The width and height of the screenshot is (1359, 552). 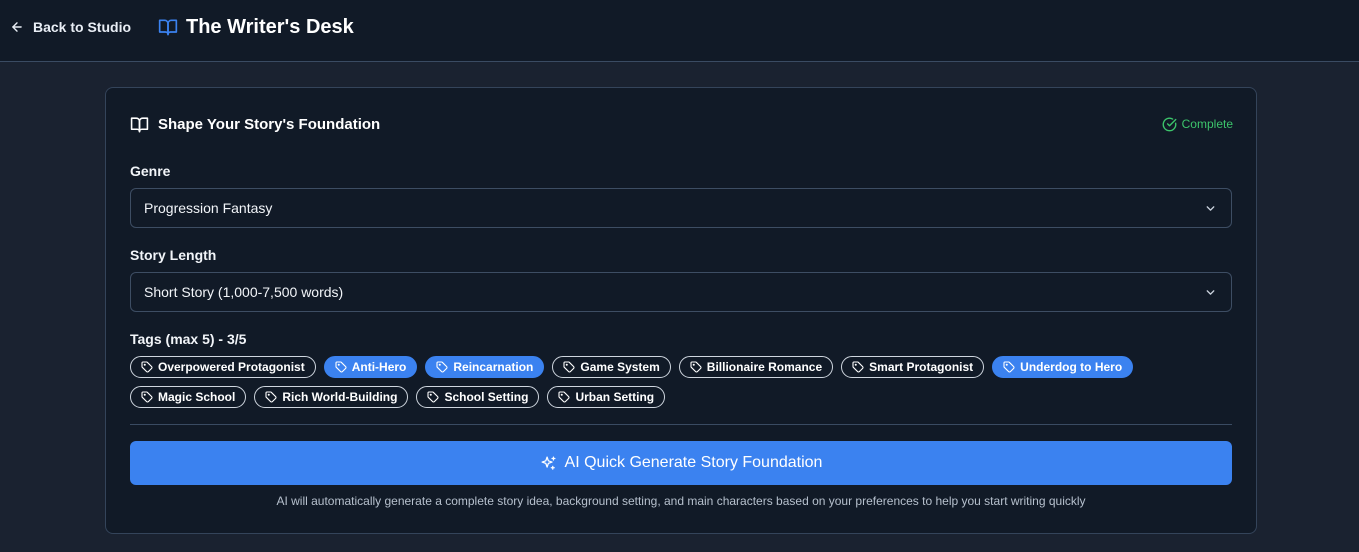 I want to click on tag-label: School Setting, so click(x=486, y=397).